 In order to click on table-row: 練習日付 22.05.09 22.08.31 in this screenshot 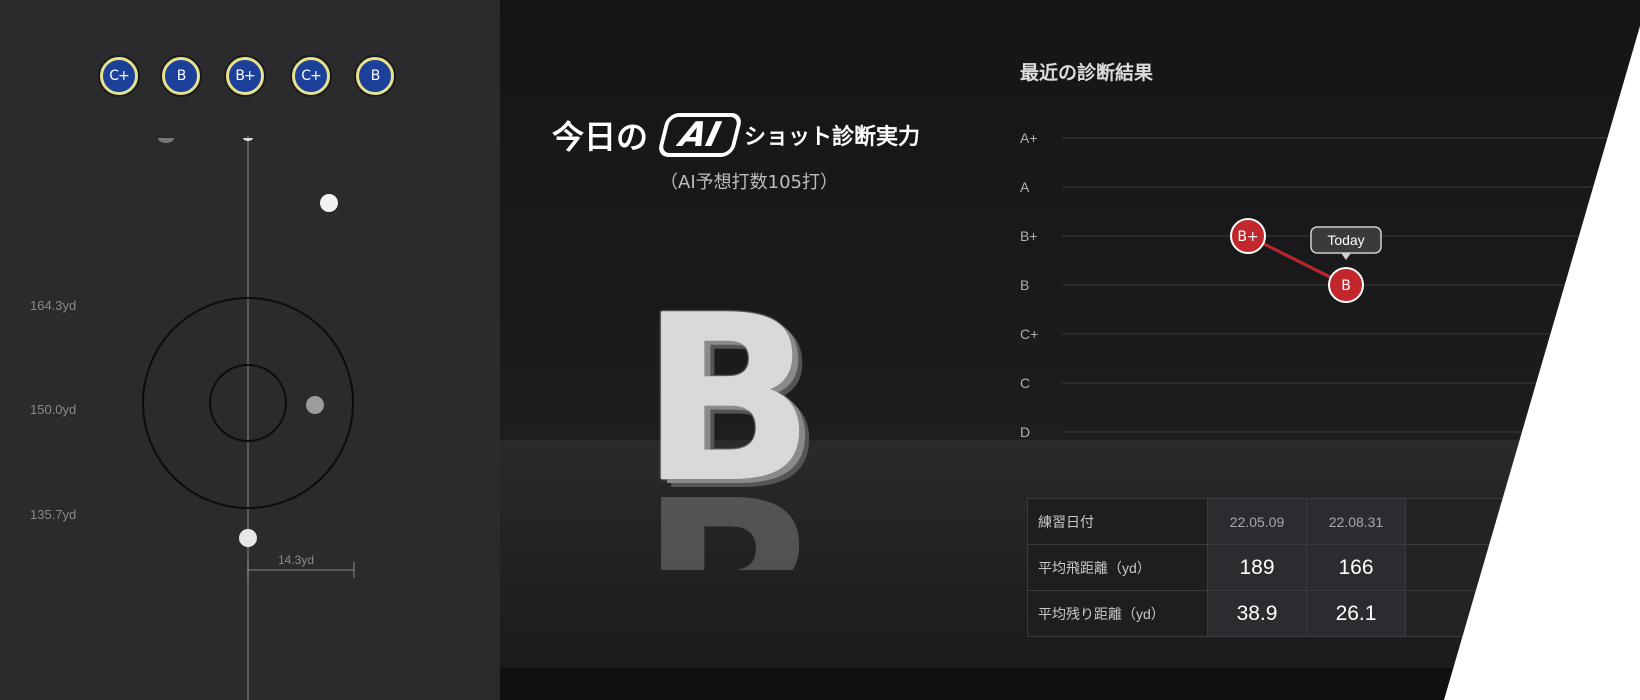, I will do `click(1277, 521)`.